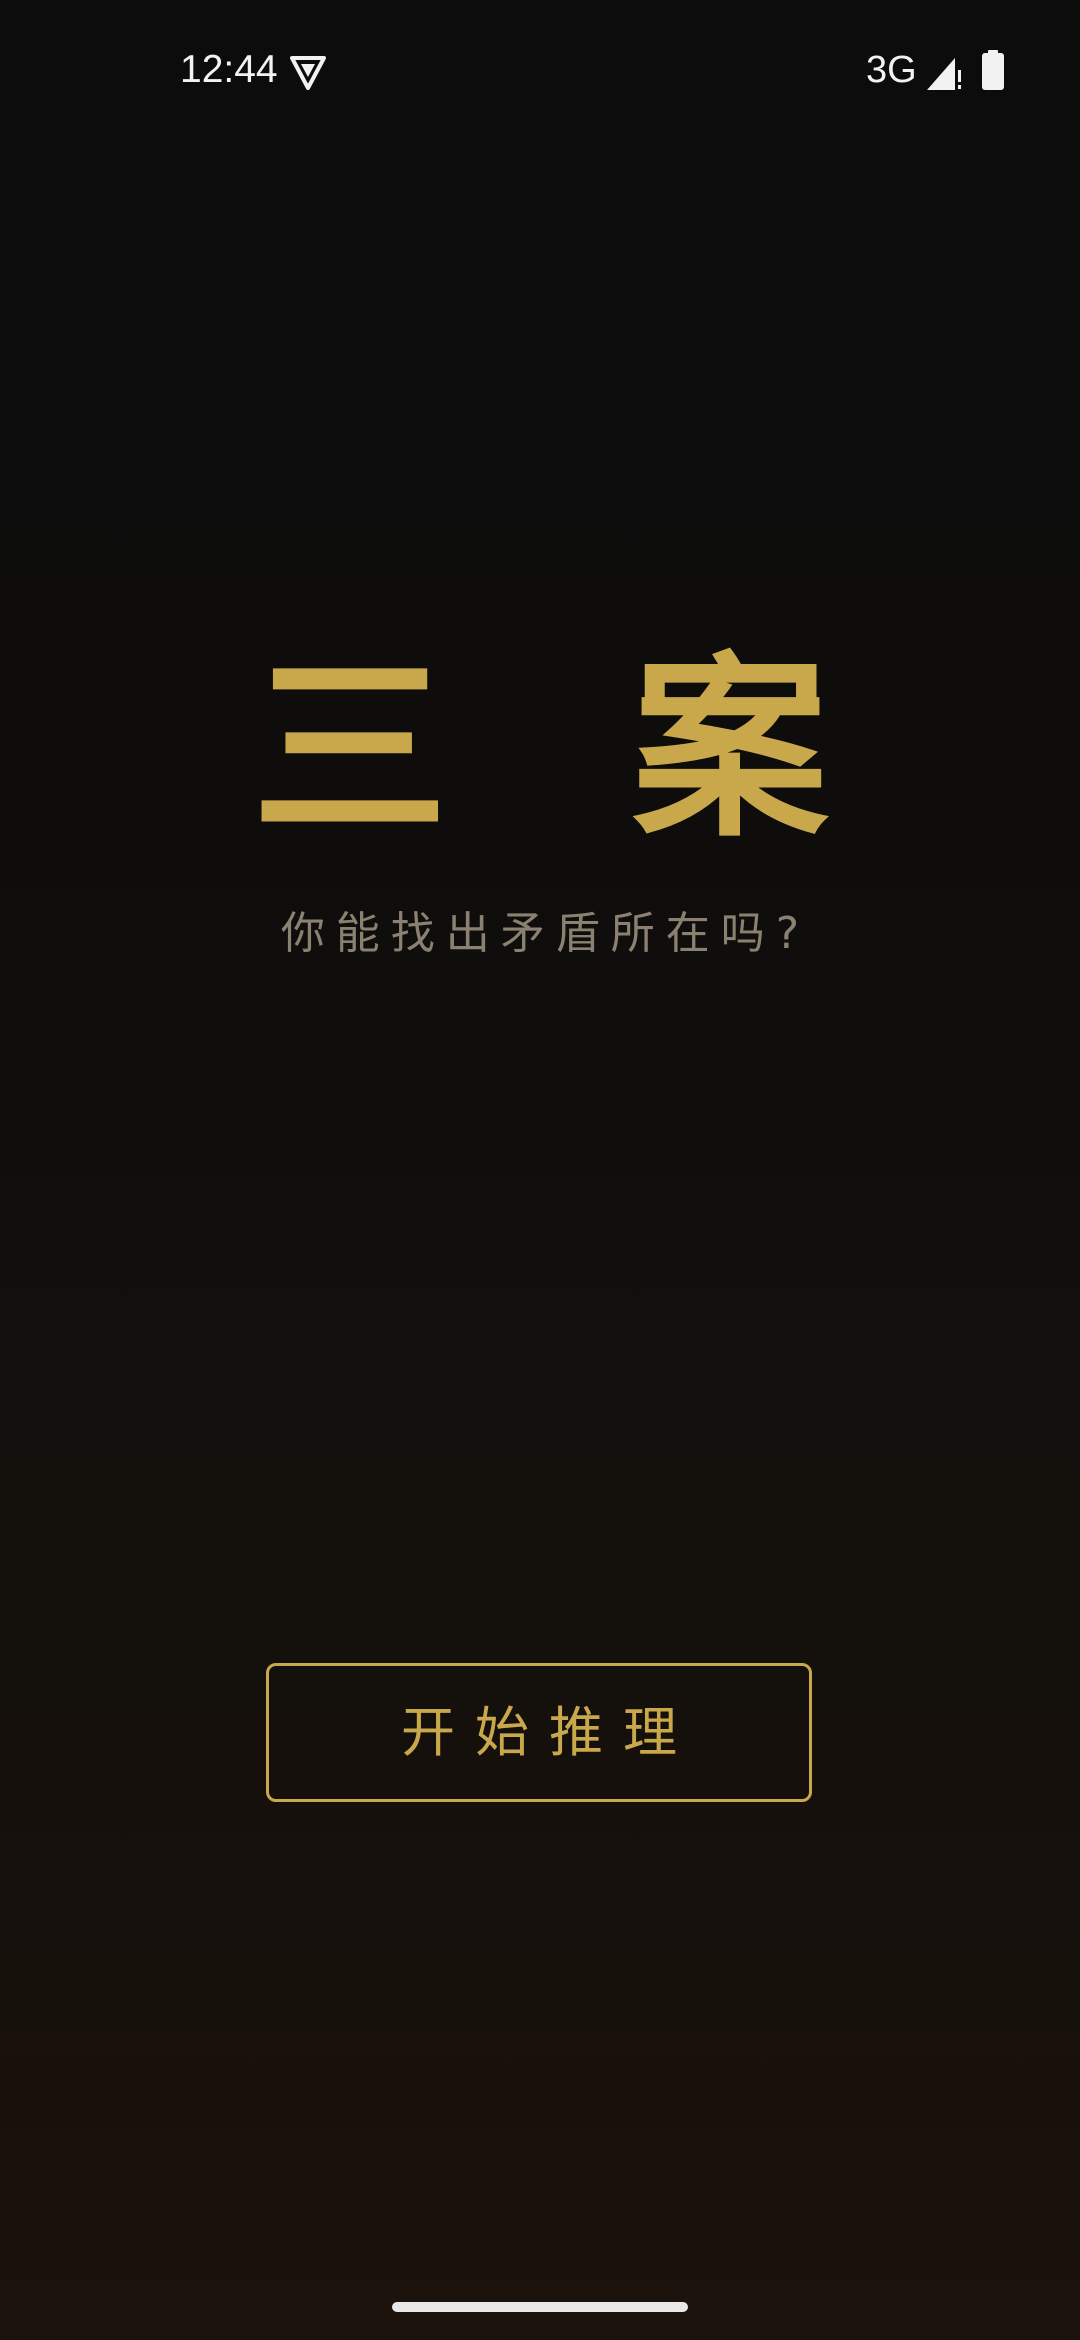 The width and height of the screenshot is (1080, 2340). I want to click on battery-icon, so click(993, 70).